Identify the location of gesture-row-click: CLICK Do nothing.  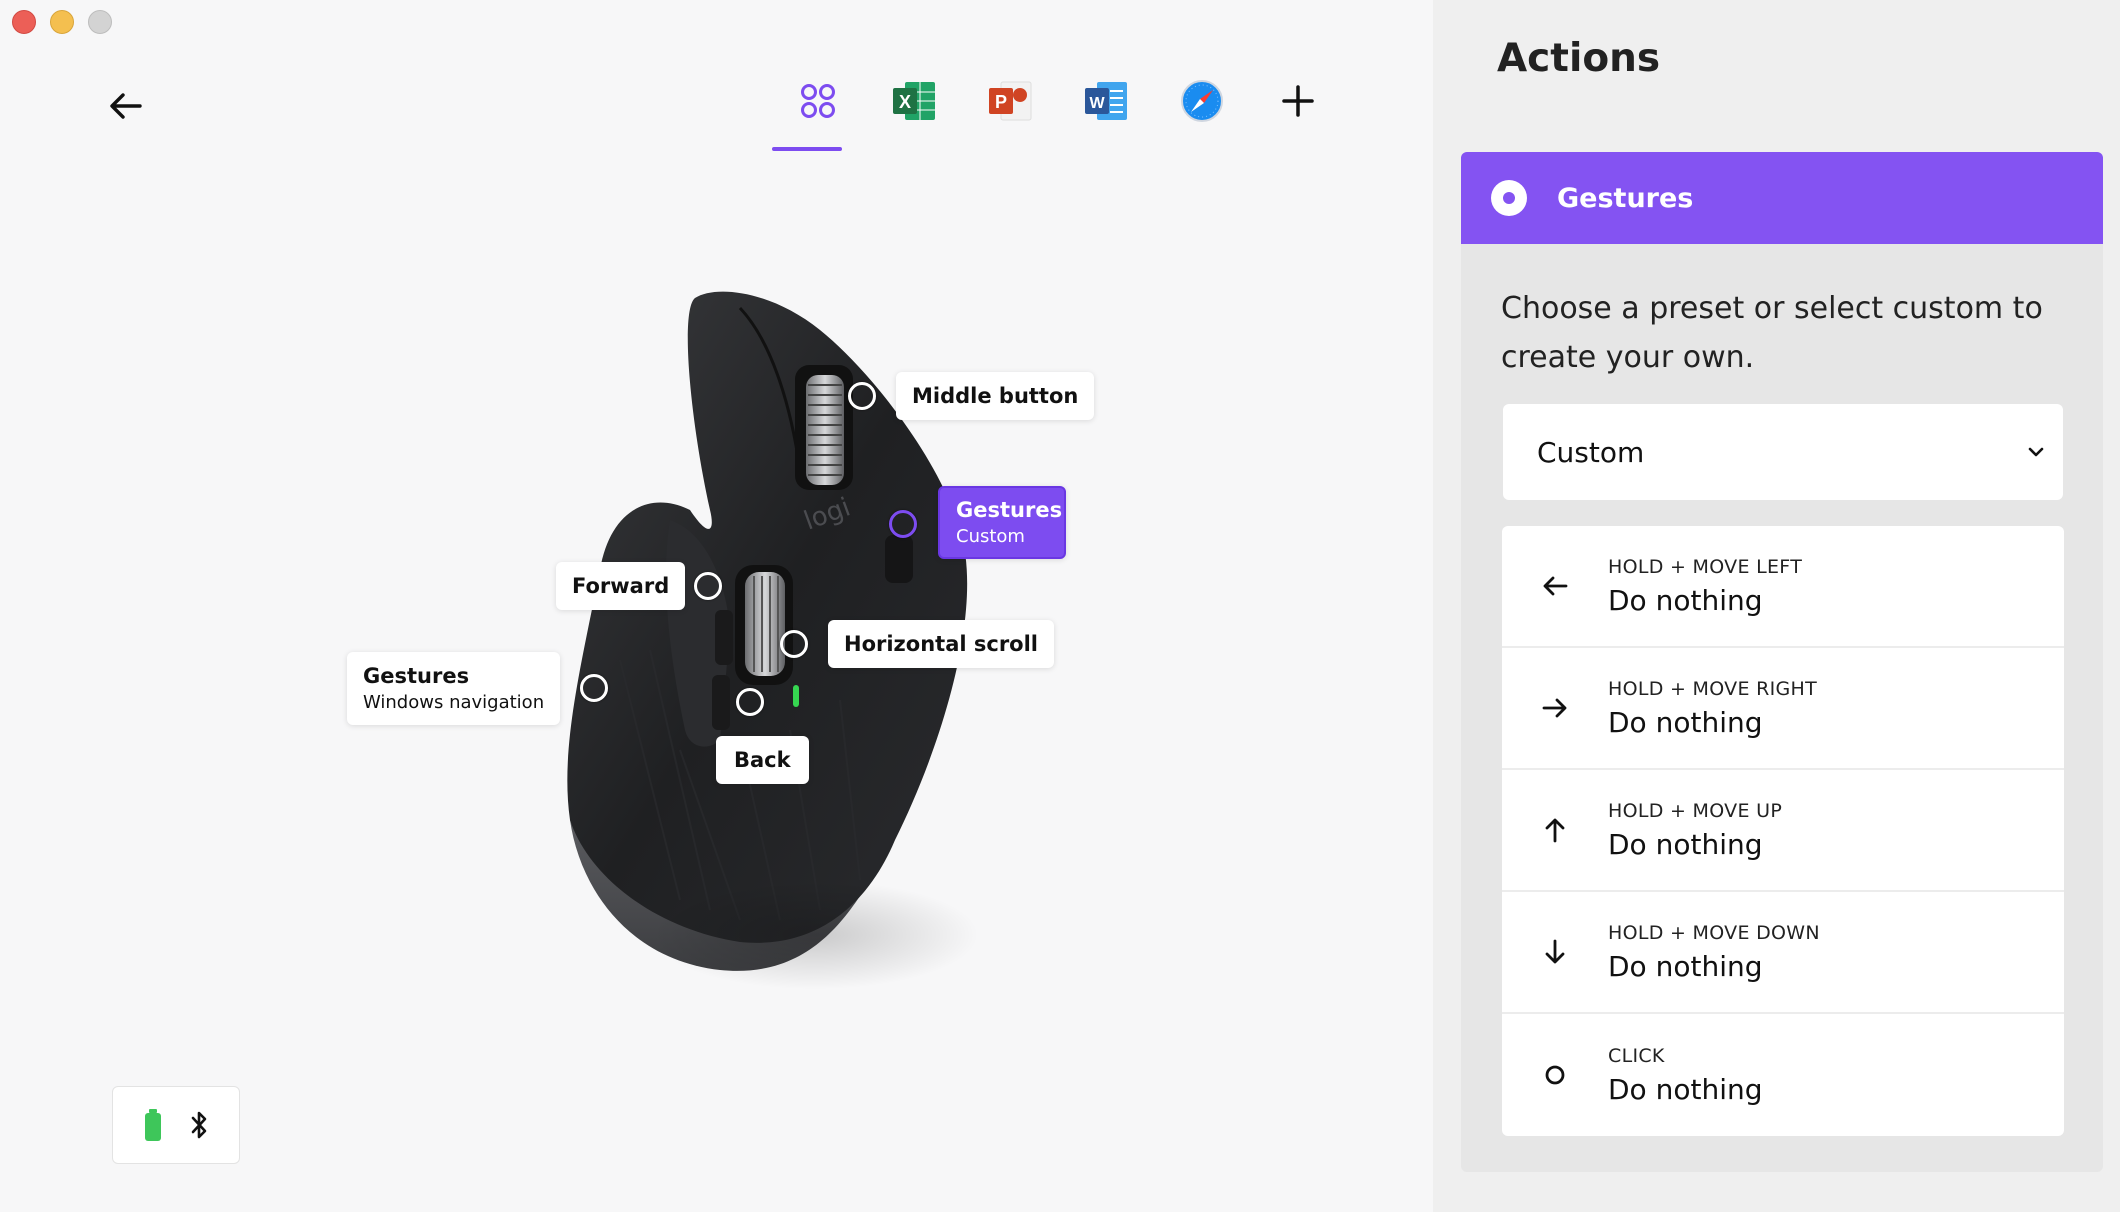
(1783, 1075).